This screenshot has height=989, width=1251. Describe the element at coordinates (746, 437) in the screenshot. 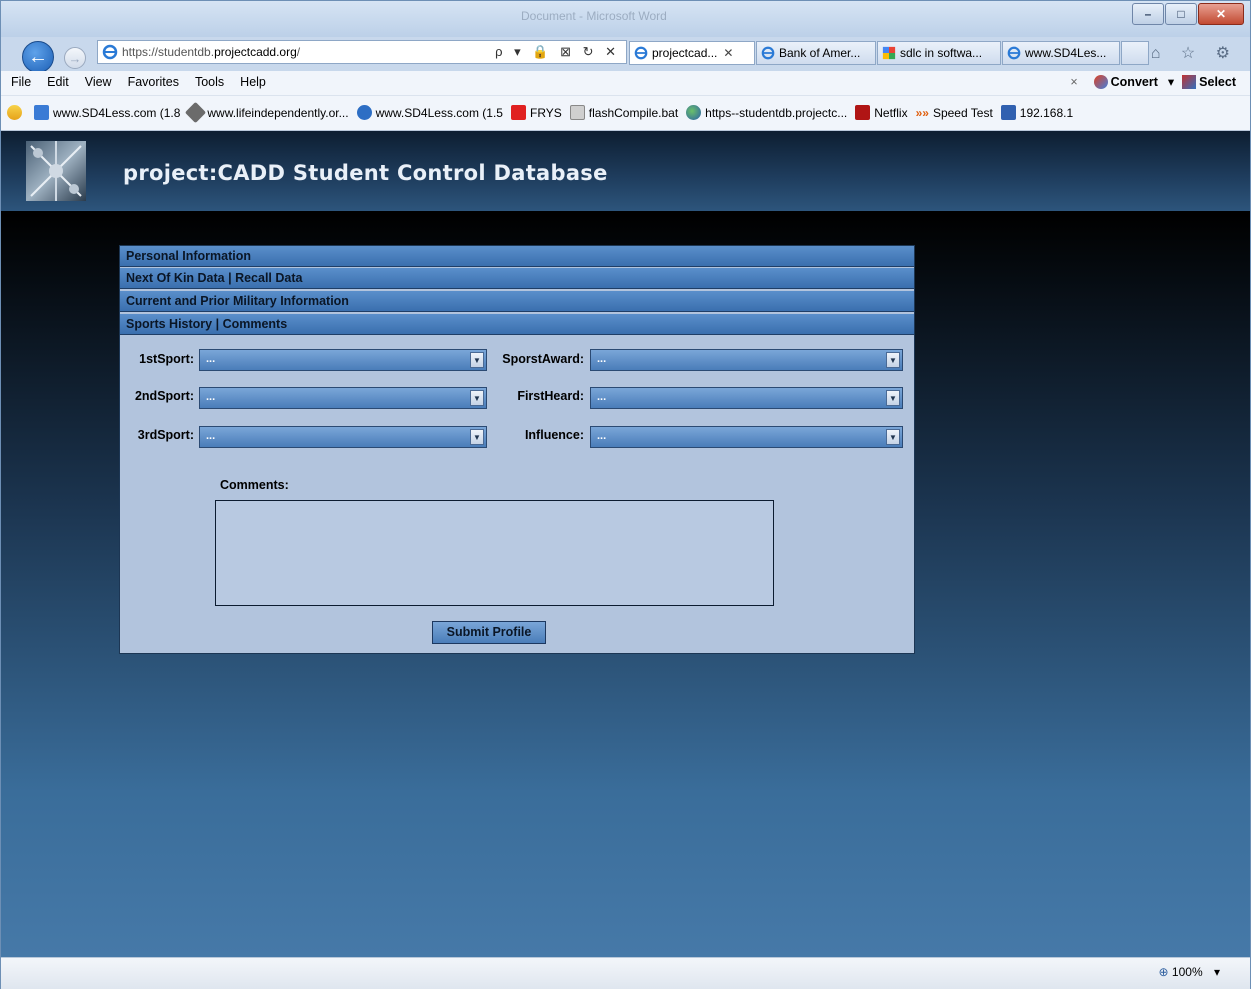

I see `influence-dropdown: ... ▼` at that location.